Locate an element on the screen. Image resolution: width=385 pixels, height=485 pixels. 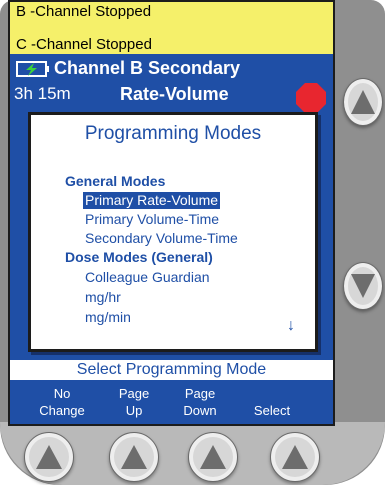
alert-channel-c: C -Channel Stopped is located at coordinates (84, 44).